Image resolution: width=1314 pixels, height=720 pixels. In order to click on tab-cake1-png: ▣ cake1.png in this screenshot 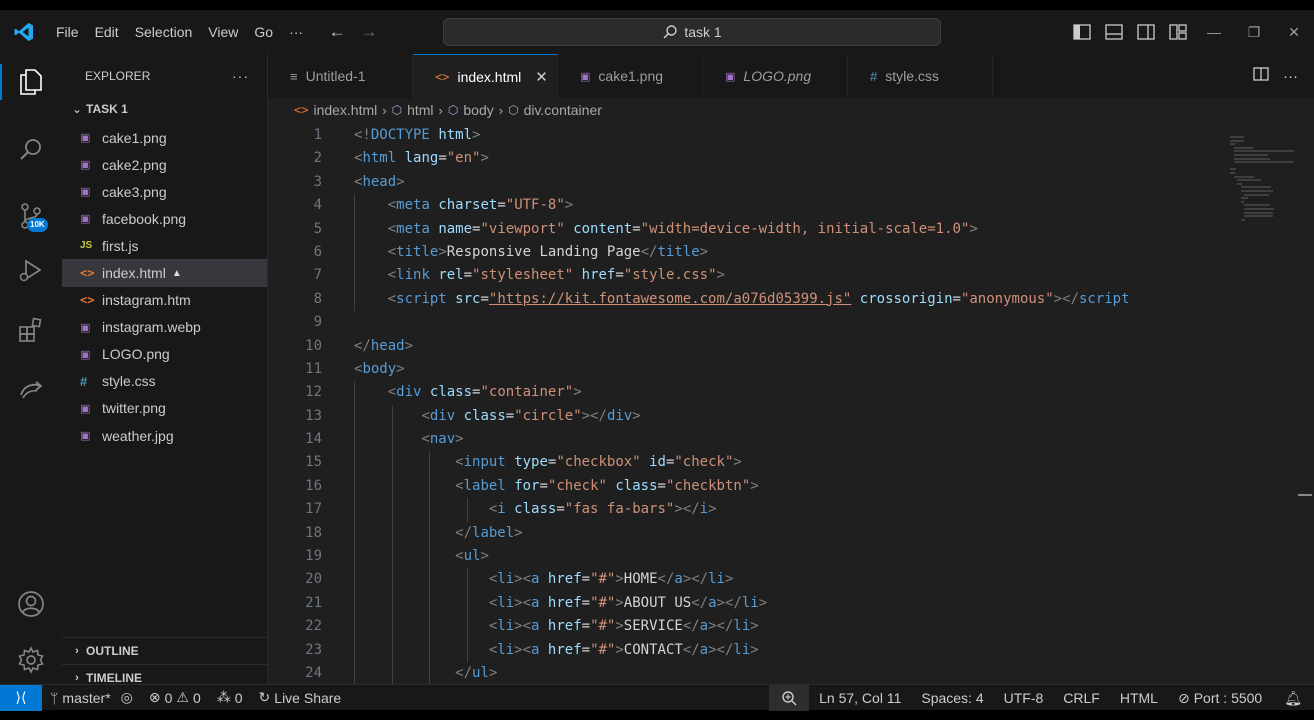, I will do `click(630, 76)`.